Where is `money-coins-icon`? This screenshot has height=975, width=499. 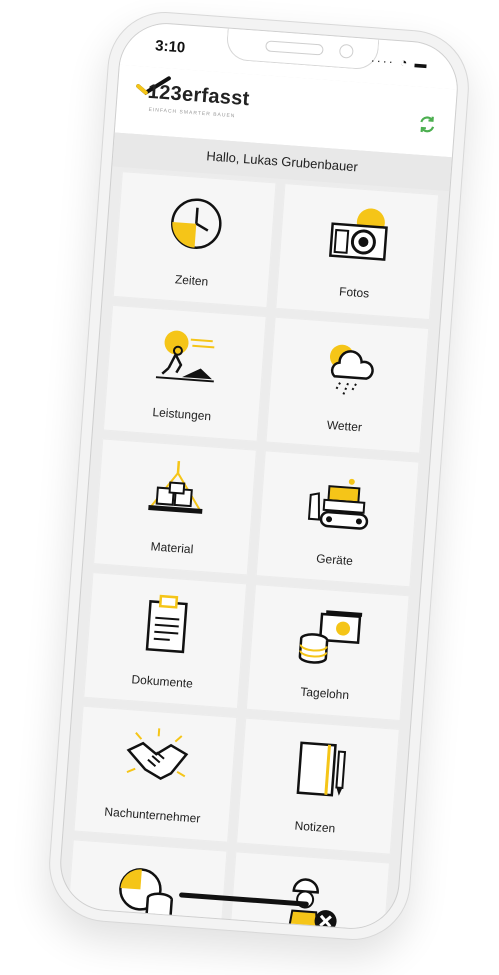
money-coins-icon is located at coordinates (330, 637).